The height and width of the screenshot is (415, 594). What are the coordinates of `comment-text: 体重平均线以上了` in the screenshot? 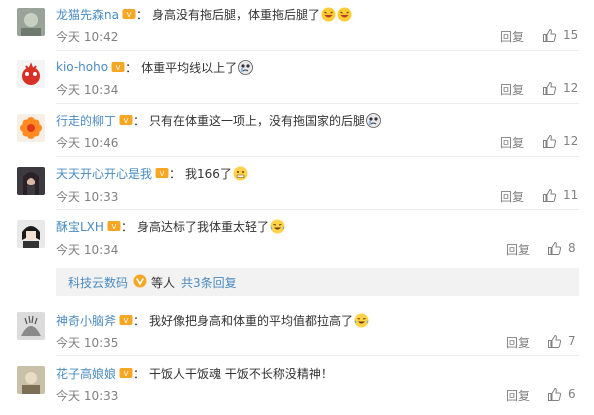 It's located at (189, 67).